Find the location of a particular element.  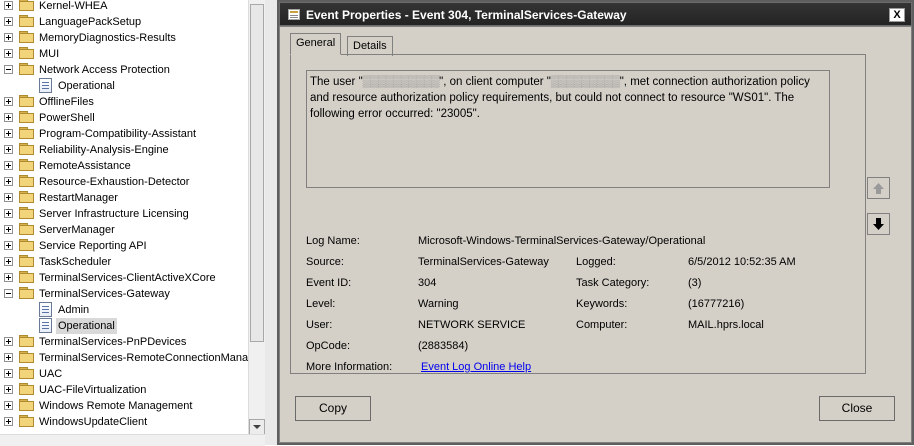

source-value: TerminalServices-Gateway is located at coordinates (483, 262).